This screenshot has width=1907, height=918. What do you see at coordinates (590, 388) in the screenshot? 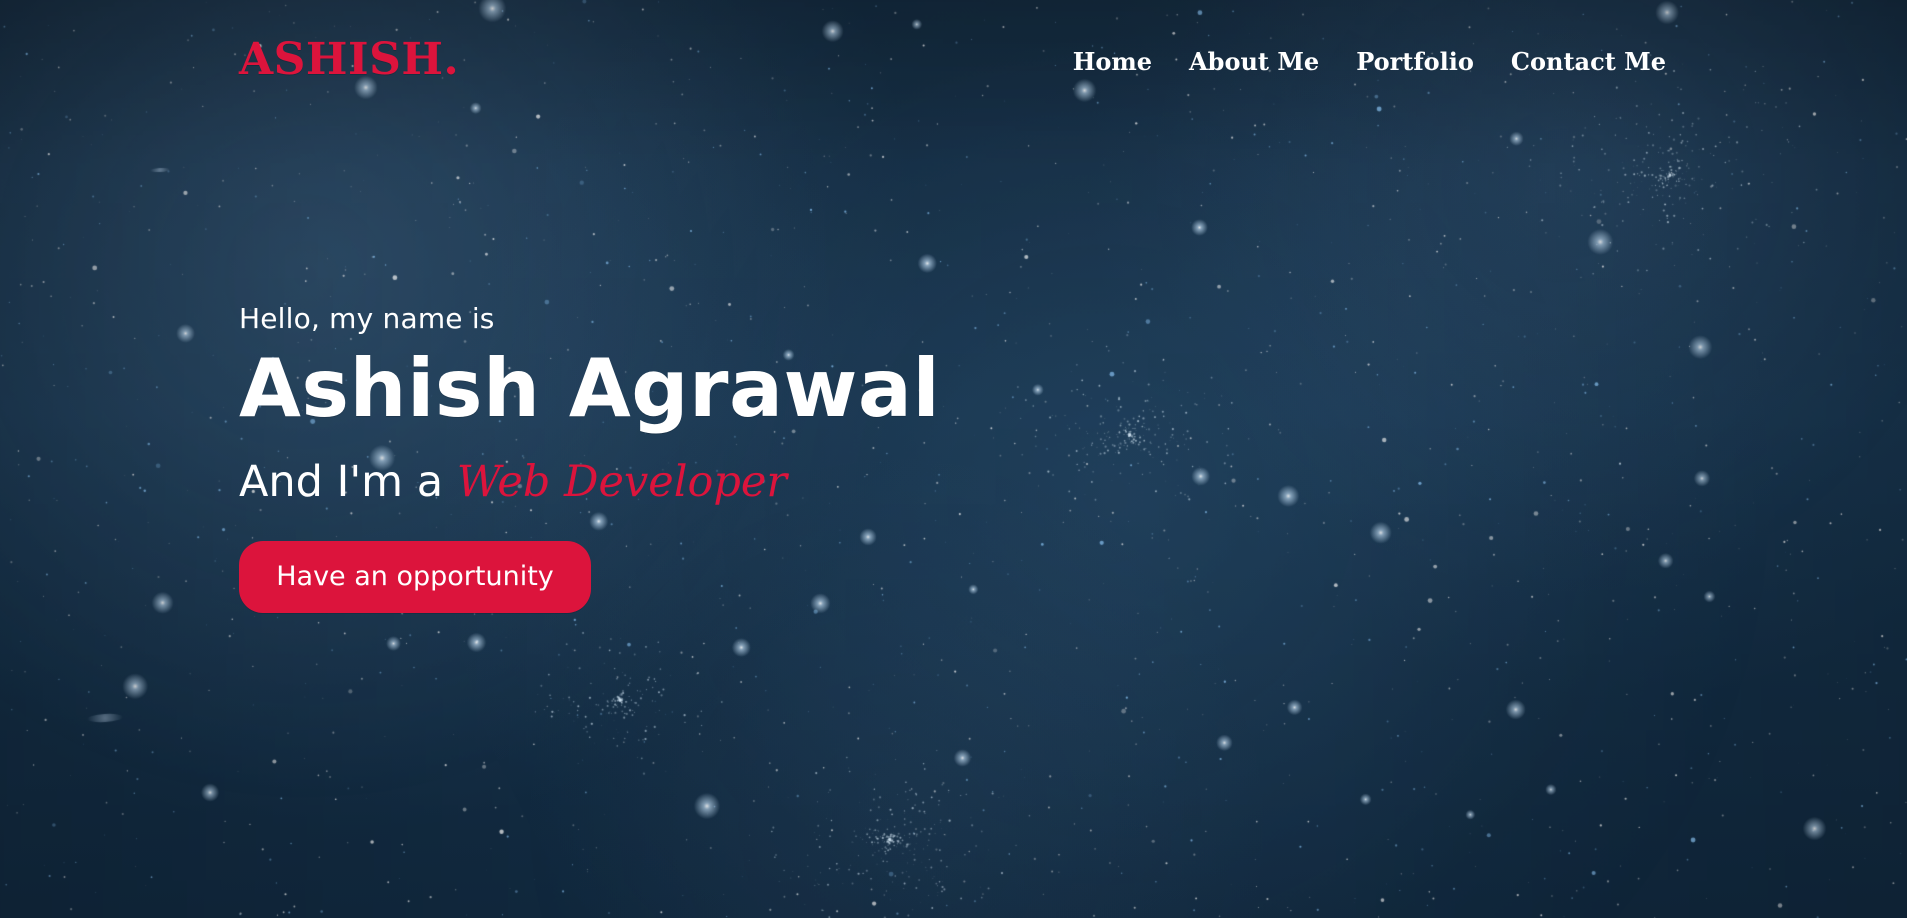
I see `hero-name: Ashish Agrawal` at bounding box center [590, 388].